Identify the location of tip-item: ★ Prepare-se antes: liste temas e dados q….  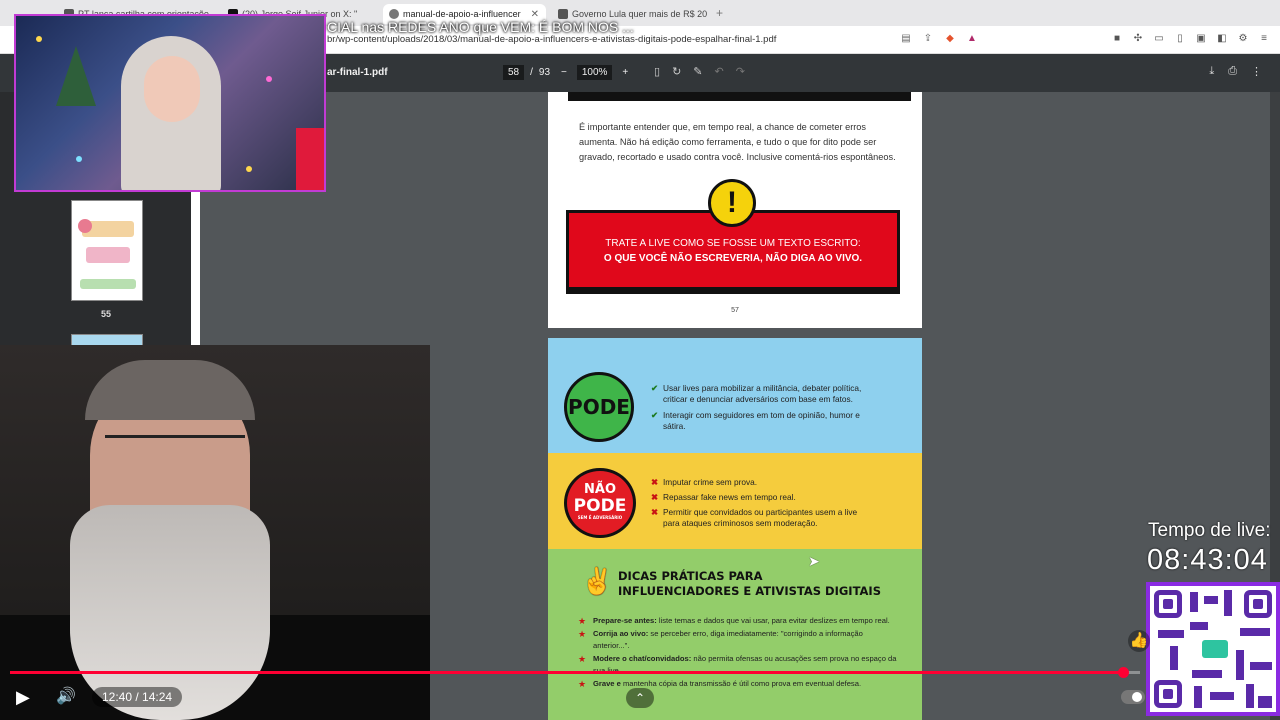
(738, 621).